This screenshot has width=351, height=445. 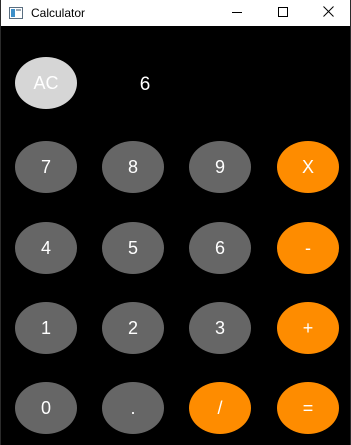 What do you see at coordinates (133, 248) in the screenshot?
I see `digit-5-button: 5` at bounding box center [133, 248].